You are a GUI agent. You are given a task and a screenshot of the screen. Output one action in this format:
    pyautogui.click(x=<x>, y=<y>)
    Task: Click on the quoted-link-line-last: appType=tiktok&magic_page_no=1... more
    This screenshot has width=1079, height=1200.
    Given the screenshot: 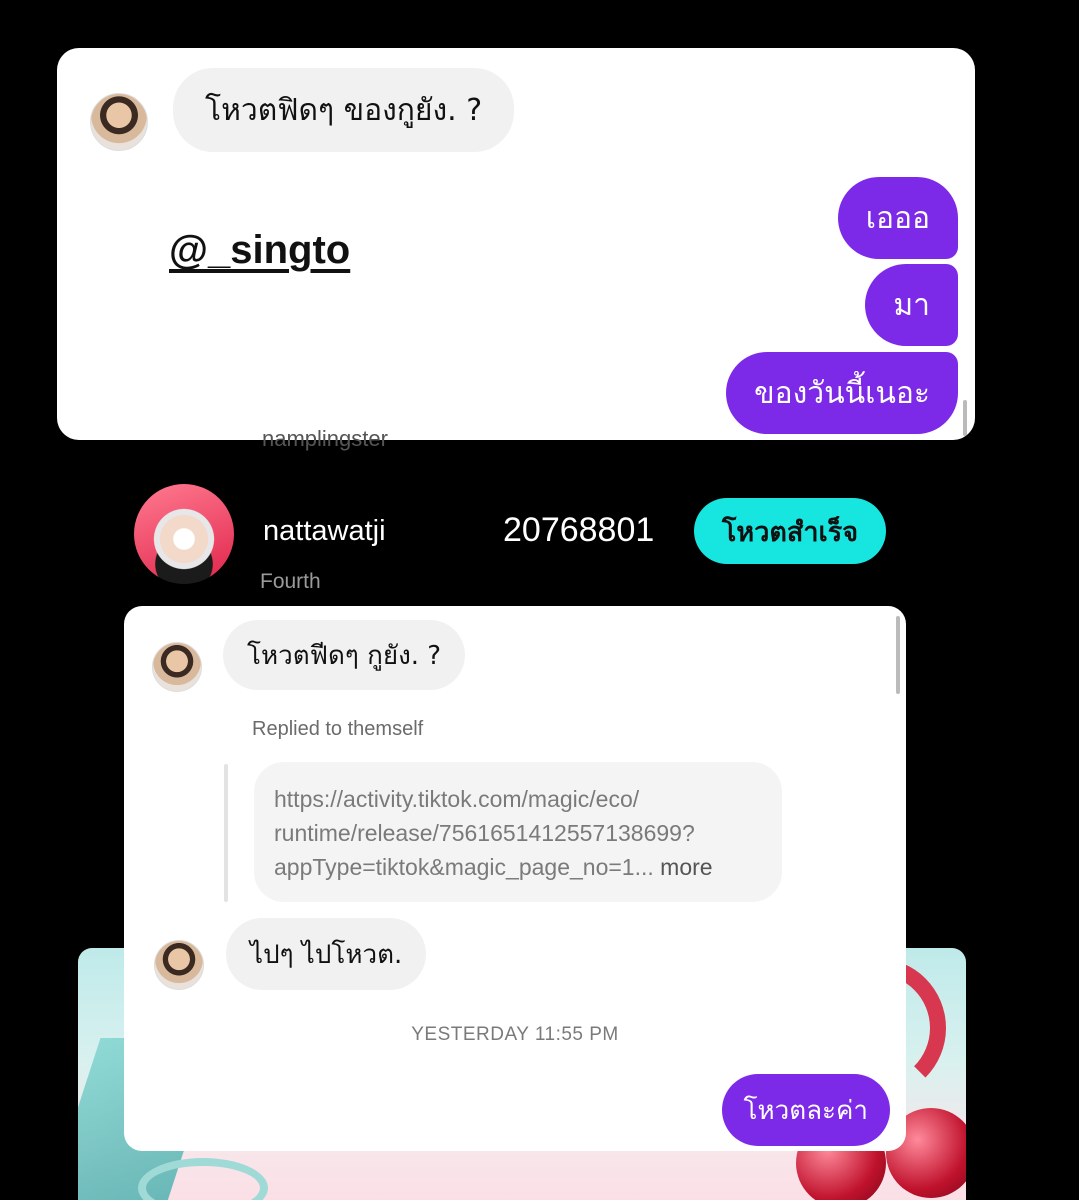 What is the action you would take?
    pyautogui.click(x=518, y=867)
    